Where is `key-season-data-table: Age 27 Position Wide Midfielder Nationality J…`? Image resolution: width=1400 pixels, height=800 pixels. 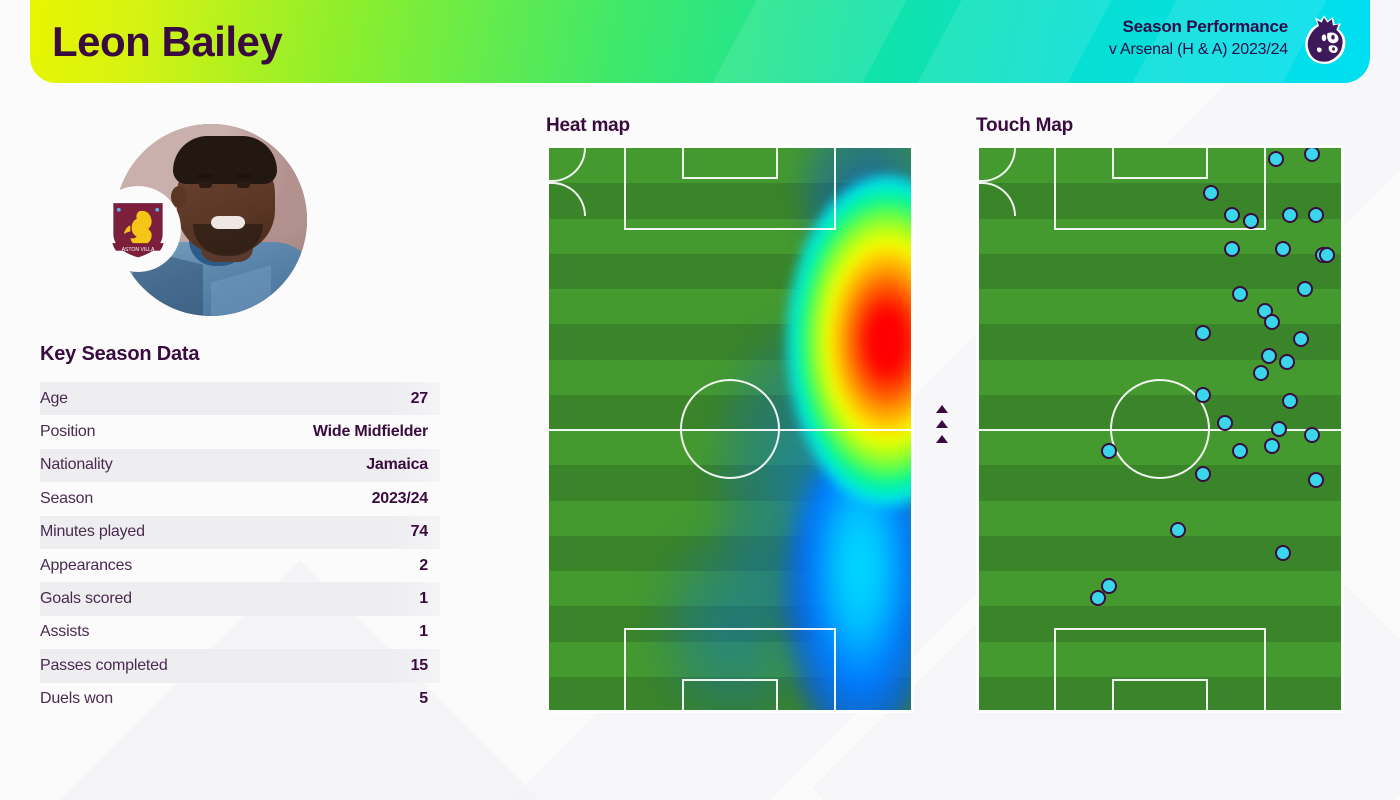
key-season-data-table: Age 27 Position Wide Midfielder Nationality J… is located at coordinates (240, 549).